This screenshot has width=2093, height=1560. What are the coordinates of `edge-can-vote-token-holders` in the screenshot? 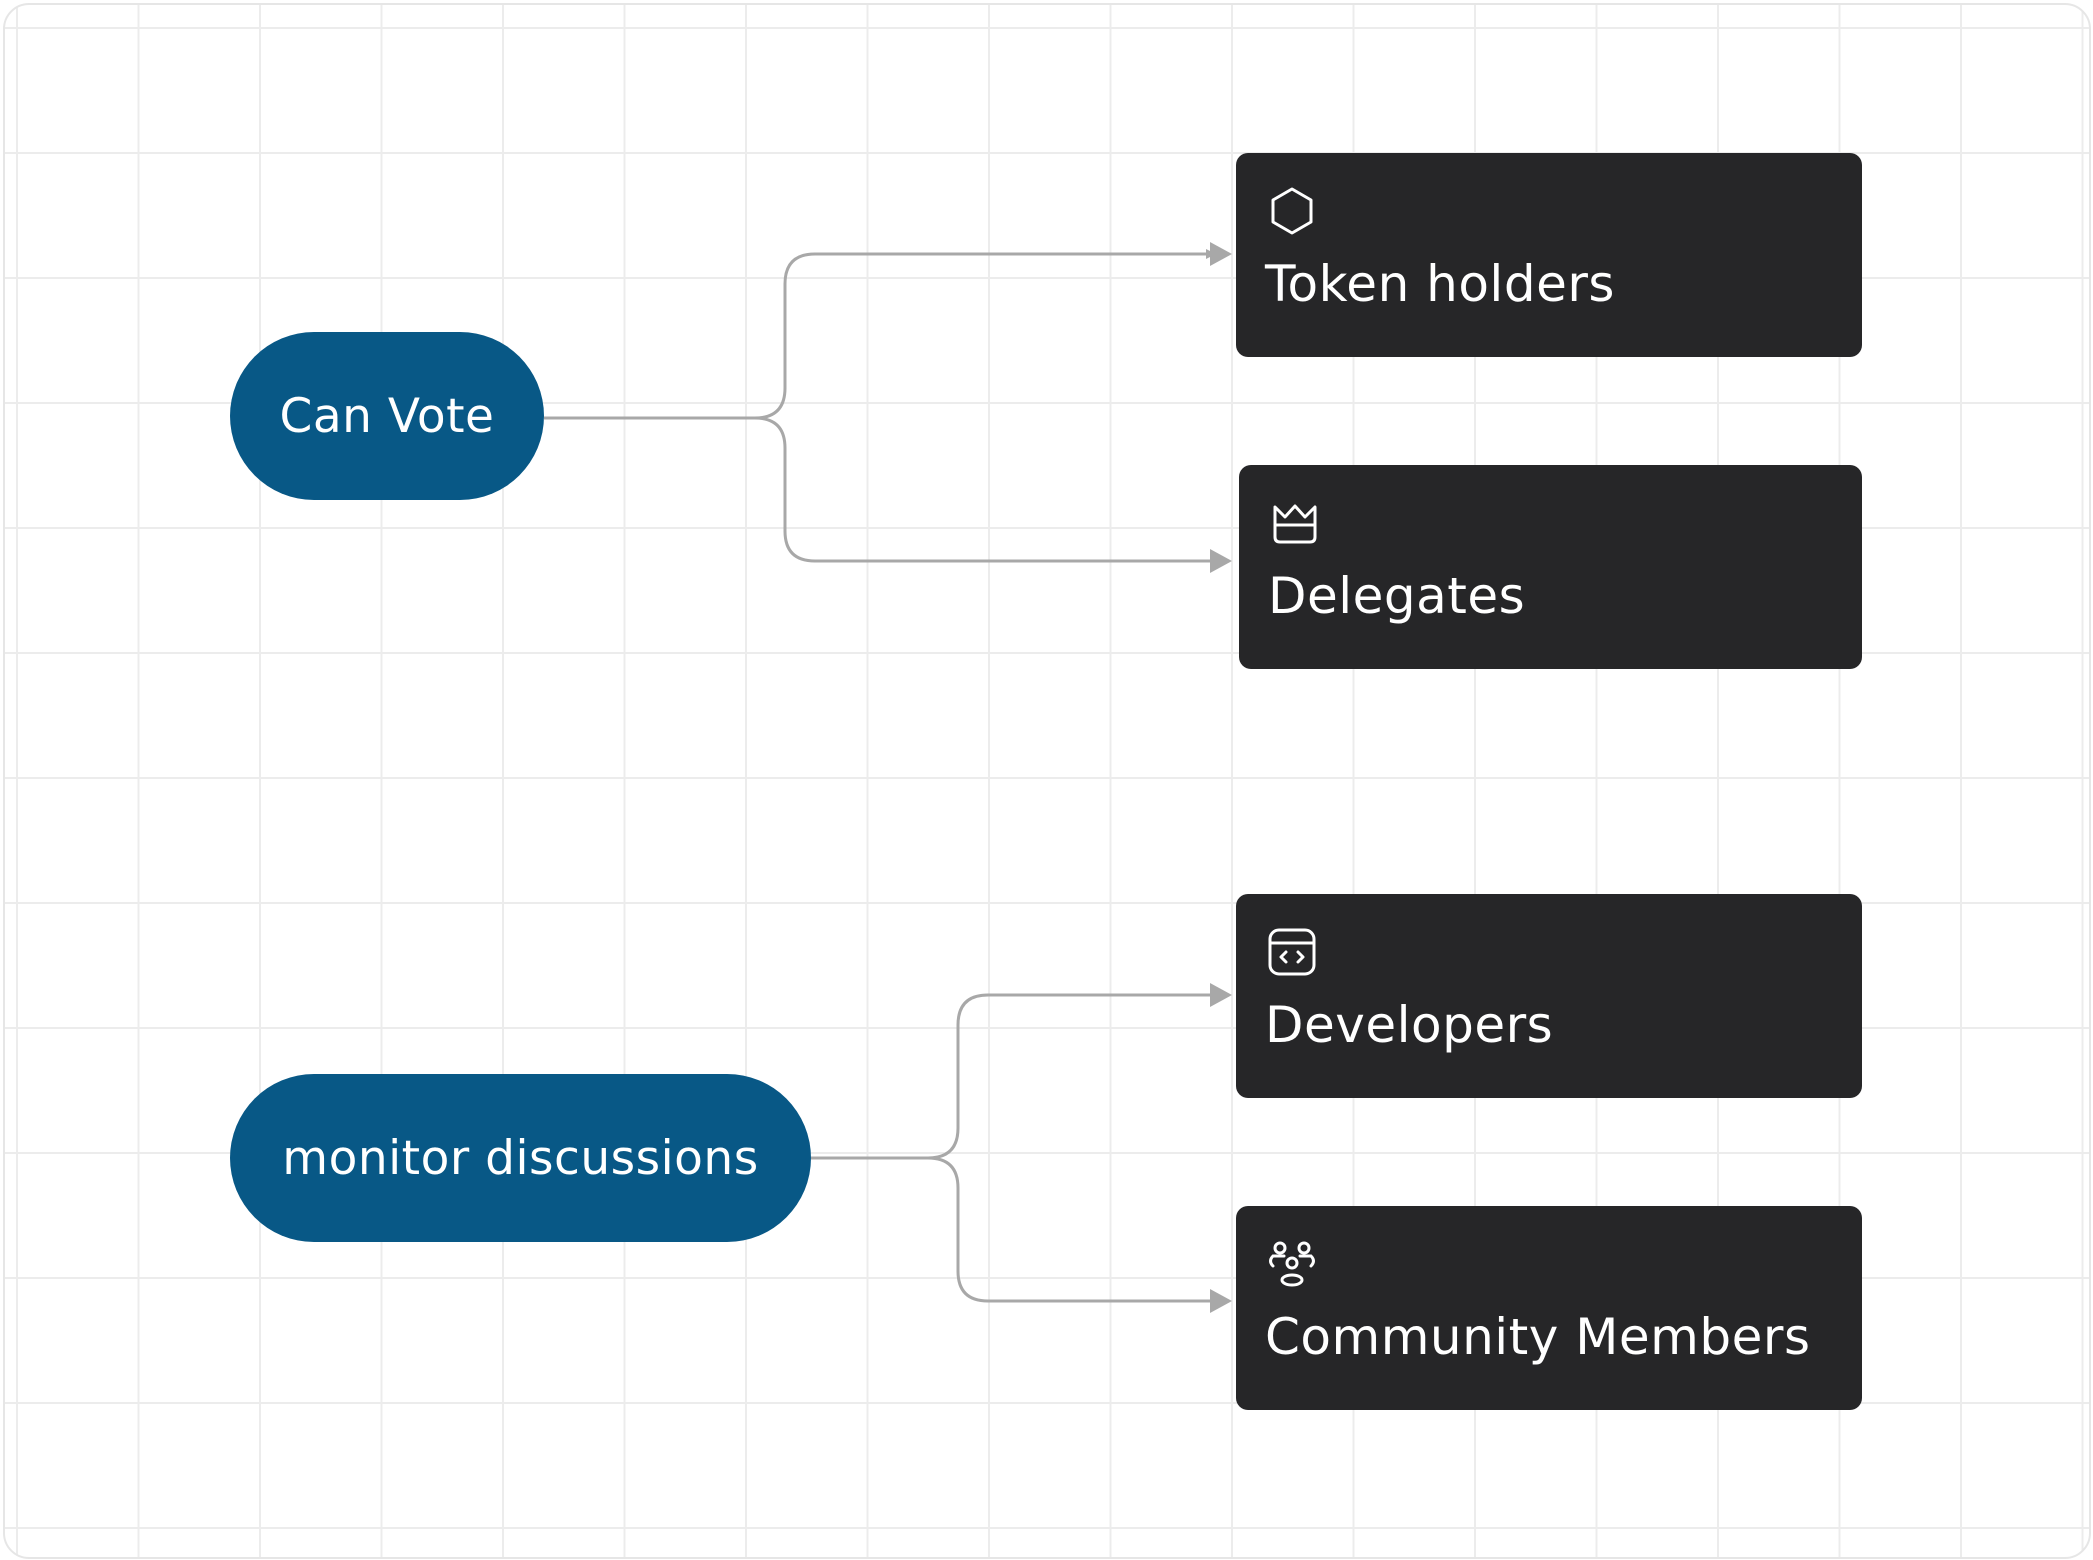 It's located at (880, 334).